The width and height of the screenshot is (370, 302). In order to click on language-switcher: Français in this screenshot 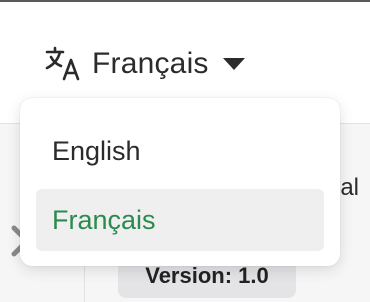, I will do `click(145, 64)`.